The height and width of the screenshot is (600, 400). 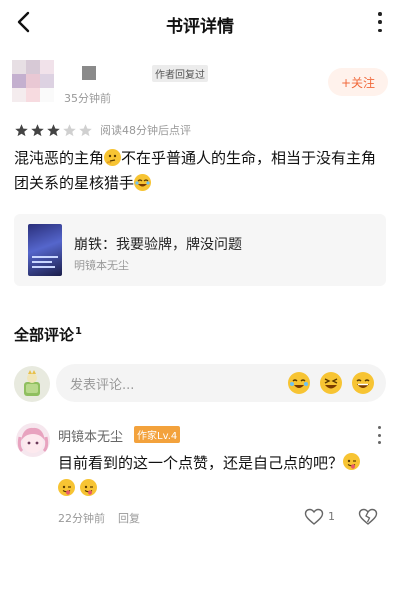 What do you see at coordinates (145, 130) in the screenshot?
I see `rating-note: 阅读48分钟后点评` at bounding box center [145, 130].